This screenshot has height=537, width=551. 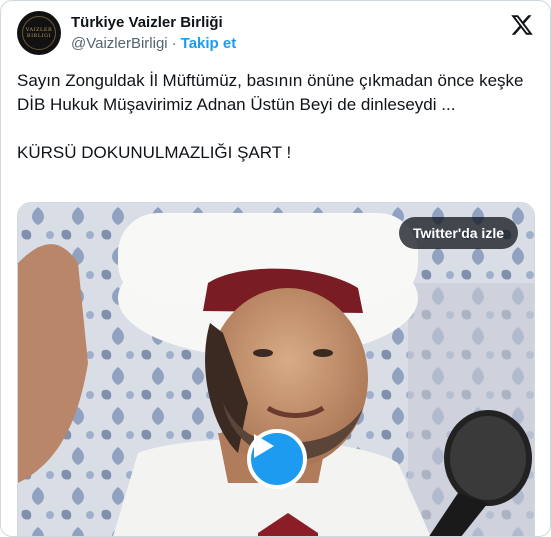 What do you see at coordinates (522, 25) in the screenshot?
I see `x-logo-icon` at bounding box center [522, 25].